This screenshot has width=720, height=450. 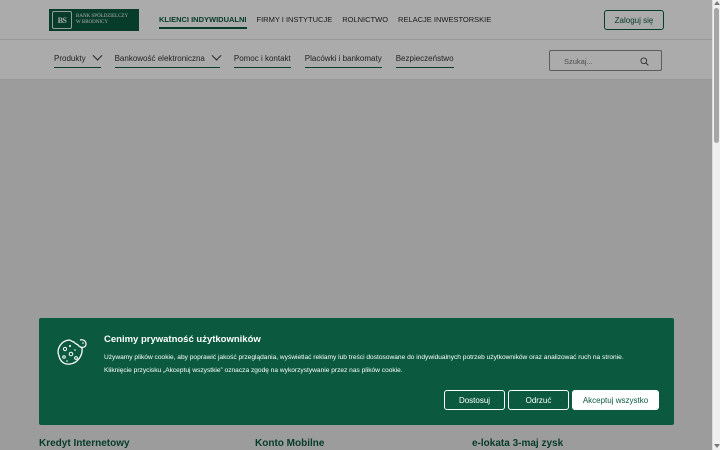 I want to click on accept-all-button: Akceptuj wszystko, so click(x=615, y=400).